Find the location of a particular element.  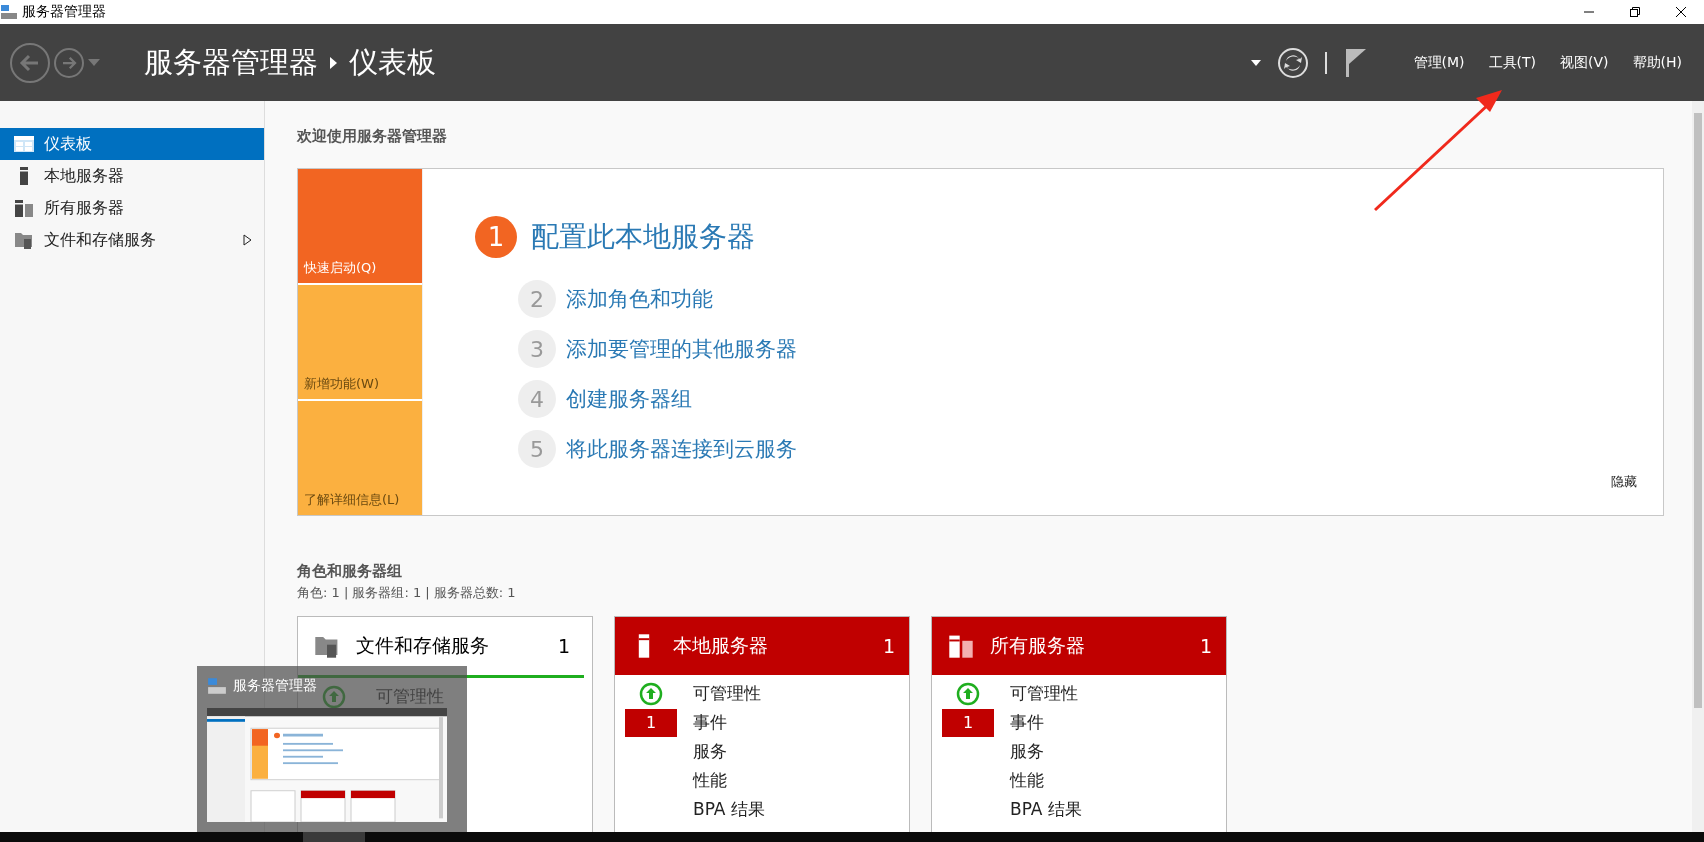

section-title: 角色和服务器组 is located at coordinates (350, 571).